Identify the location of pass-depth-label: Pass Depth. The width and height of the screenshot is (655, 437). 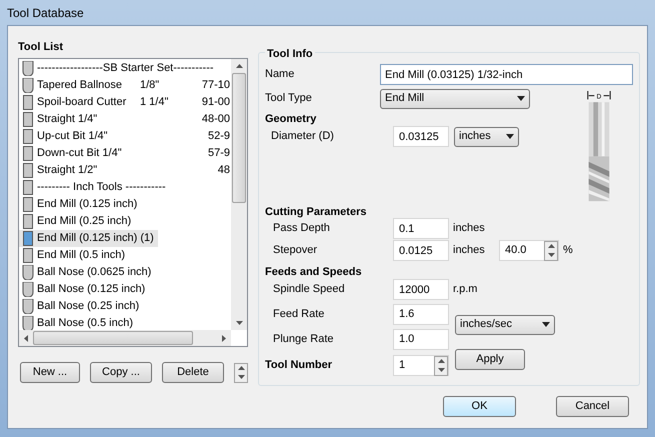
(301, 228).